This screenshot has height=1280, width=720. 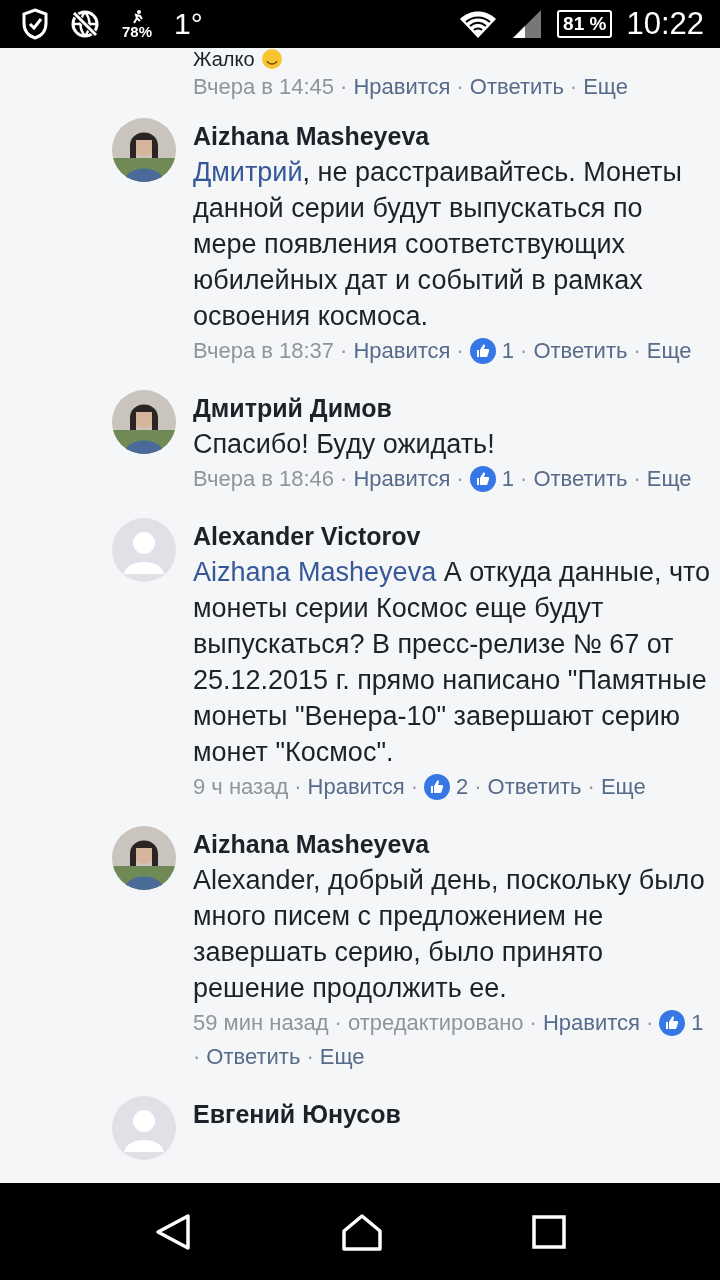 What do you see at coordinates (315, 572) in the screenshot?
I see `mention-link: Aizhana Masheyeva` at bounding box center [315, 572].